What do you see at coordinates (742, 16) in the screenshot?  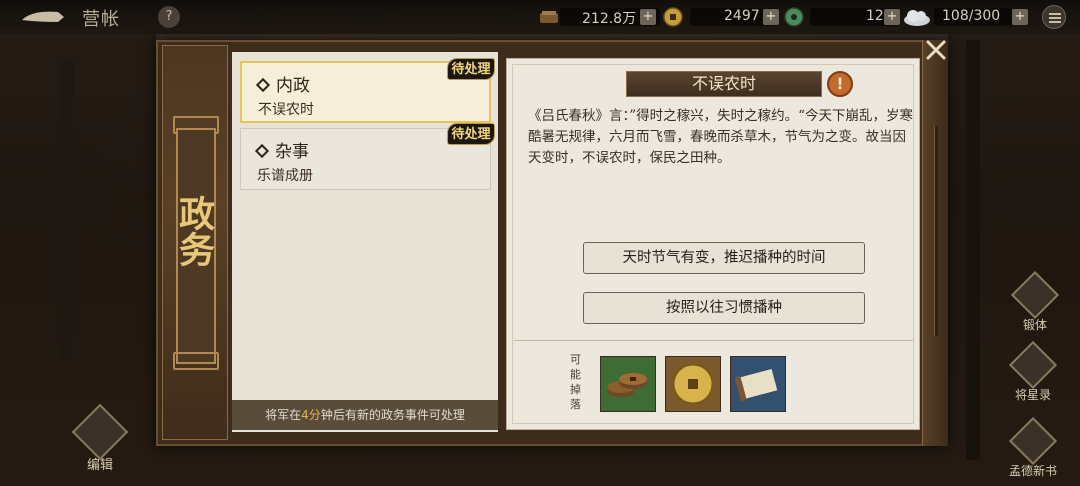 I see `copper-value: 2497` at bounding box center [742, 16].